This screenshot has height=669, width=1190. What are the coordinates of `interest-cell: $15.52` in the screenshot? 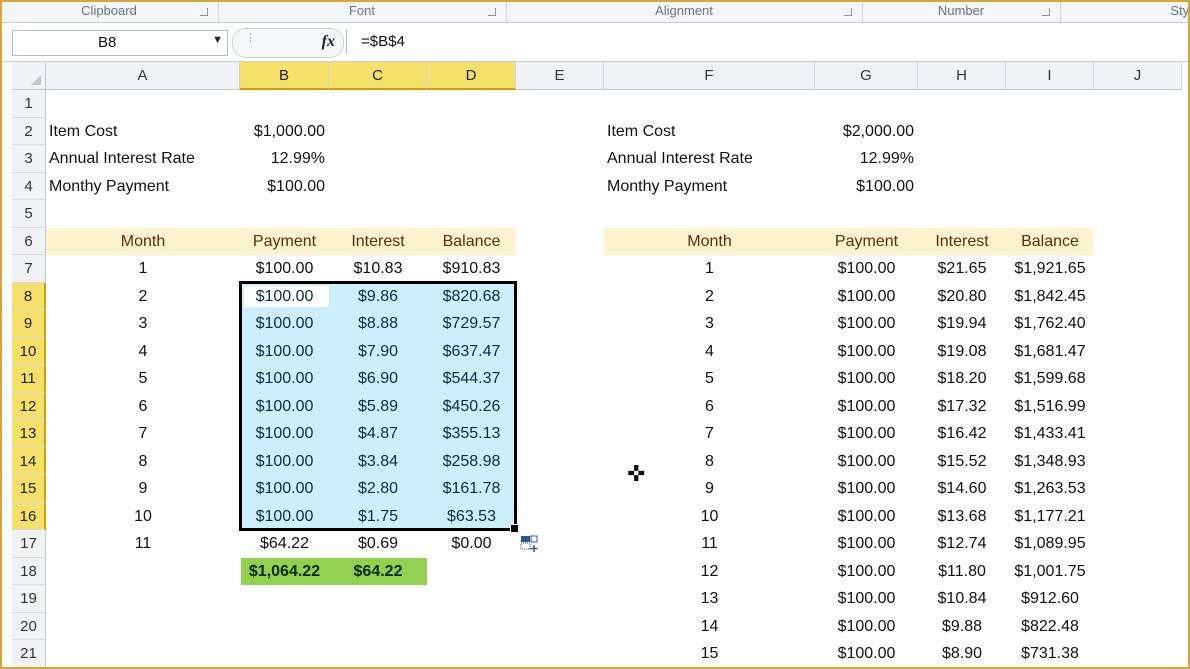 It's located at (962, 461).